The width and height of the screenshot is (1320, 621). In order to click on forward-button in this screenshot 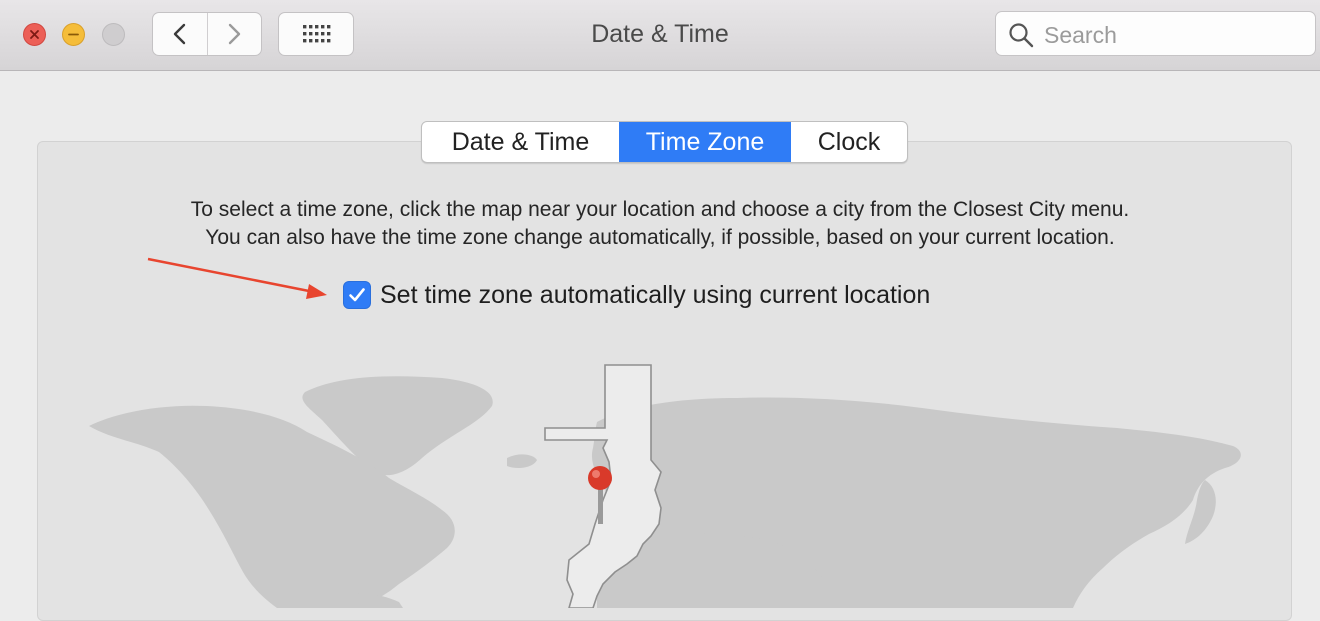, I will do `click(234, 34)`.